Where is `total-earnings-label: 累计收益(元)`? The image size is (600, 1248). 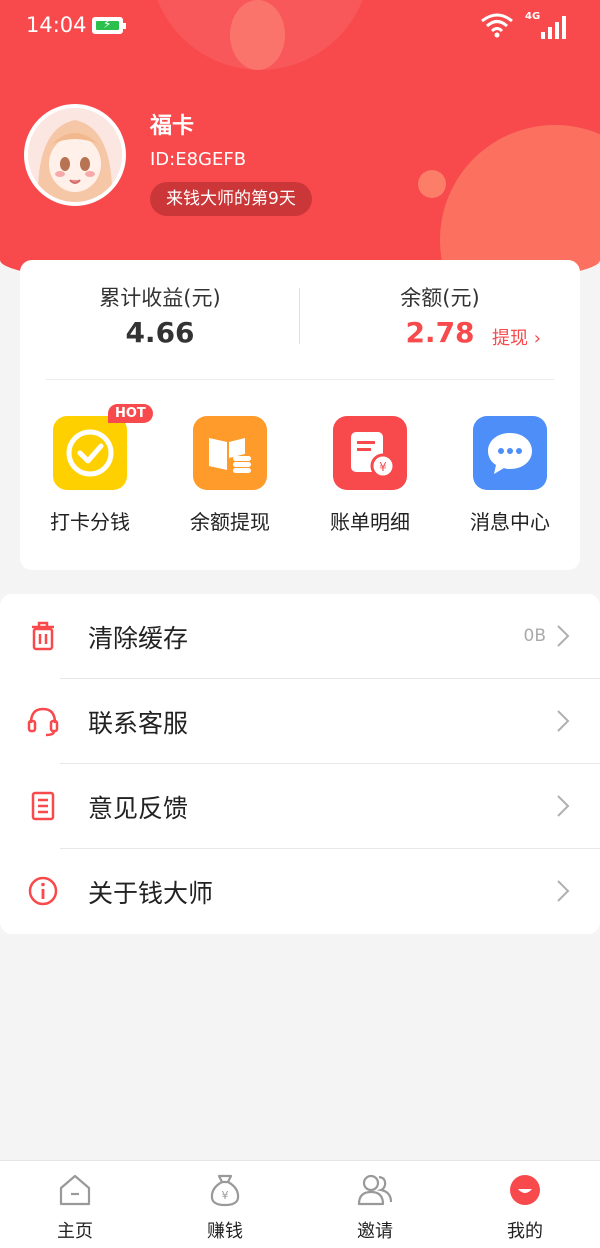
total-earnings-label: 累计收益(元) is located at coordinates (160, 298).